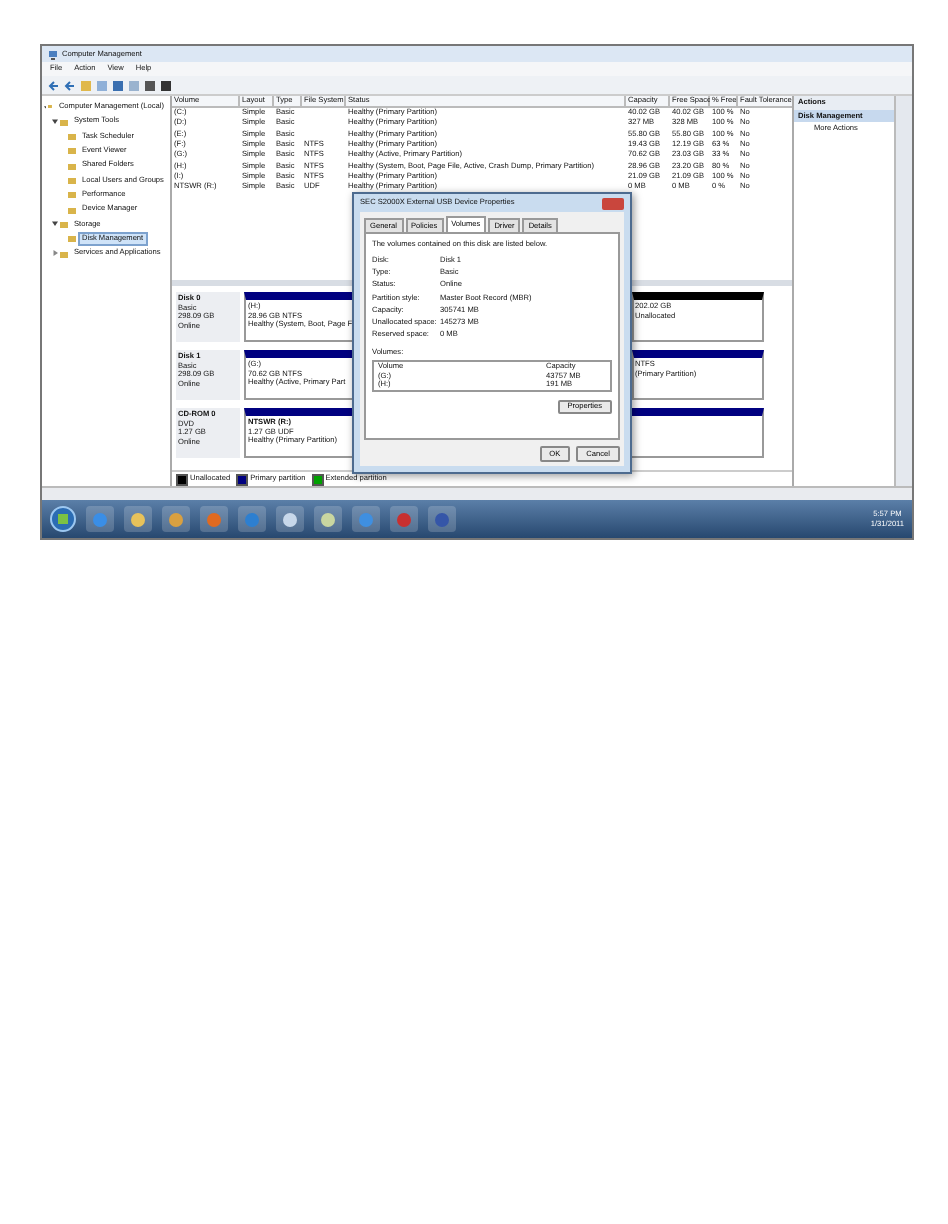  What do you see at coordinates (54, 85) in the screenshot?
I see `back-icon` at bounding box center [54, 85].